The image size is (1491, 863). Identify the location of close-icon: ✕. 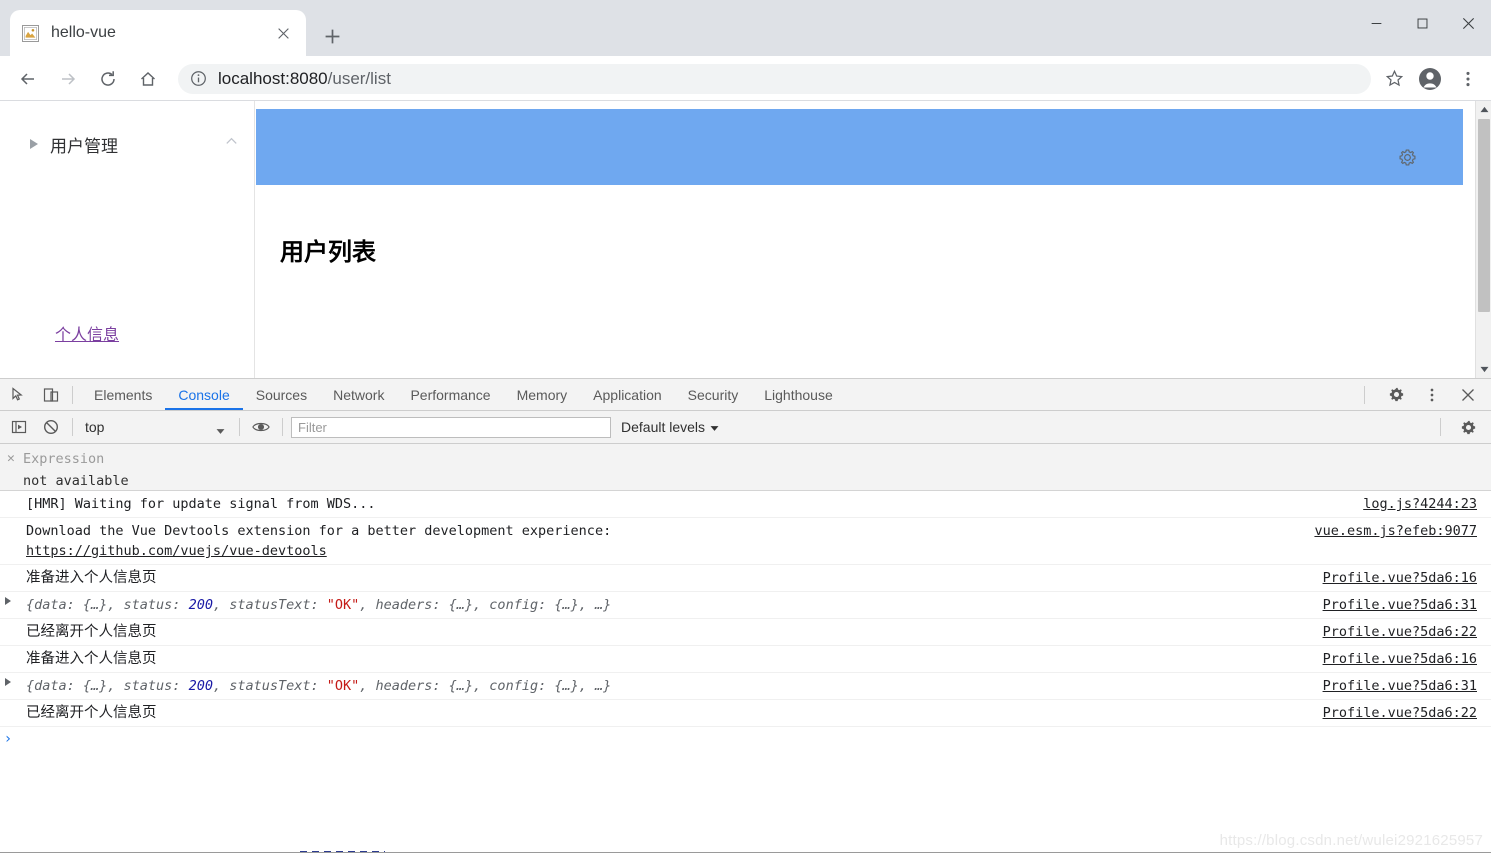
(11, 458).